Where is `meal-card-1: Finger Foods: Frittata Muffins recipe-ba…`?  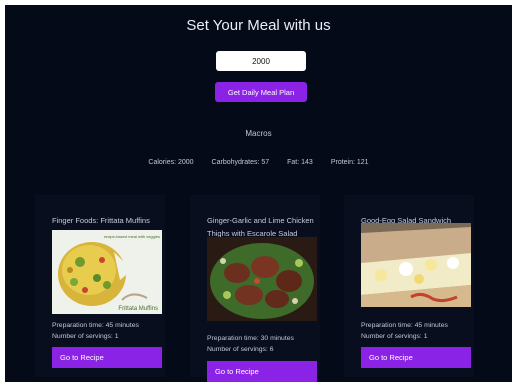
meal-card-1: Finger Foods: Frittata Muffins recipe-ba… is located at coordinates (100, 286).